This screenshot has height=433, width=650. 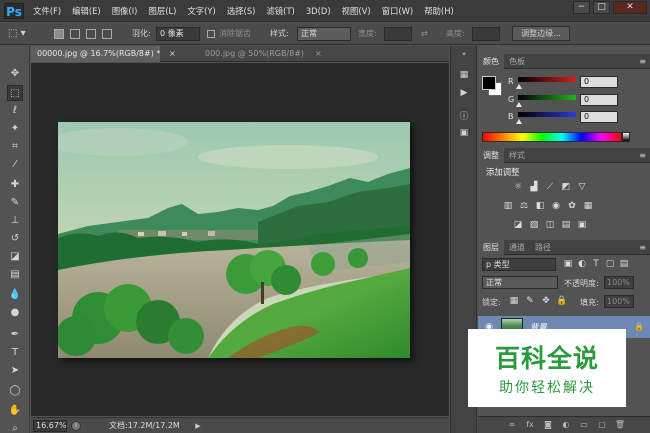 What do you see at coordinates (619, 301) in the screenshot?
I see `fill-input: 100%` at bounding box center [619, 301].